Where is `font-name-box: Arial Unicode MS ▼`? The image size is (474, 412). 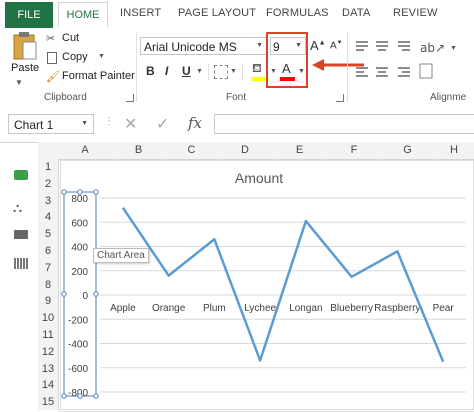 font-name-box: Arial Unicode MS ▼ is located at coordinates (204, 46).